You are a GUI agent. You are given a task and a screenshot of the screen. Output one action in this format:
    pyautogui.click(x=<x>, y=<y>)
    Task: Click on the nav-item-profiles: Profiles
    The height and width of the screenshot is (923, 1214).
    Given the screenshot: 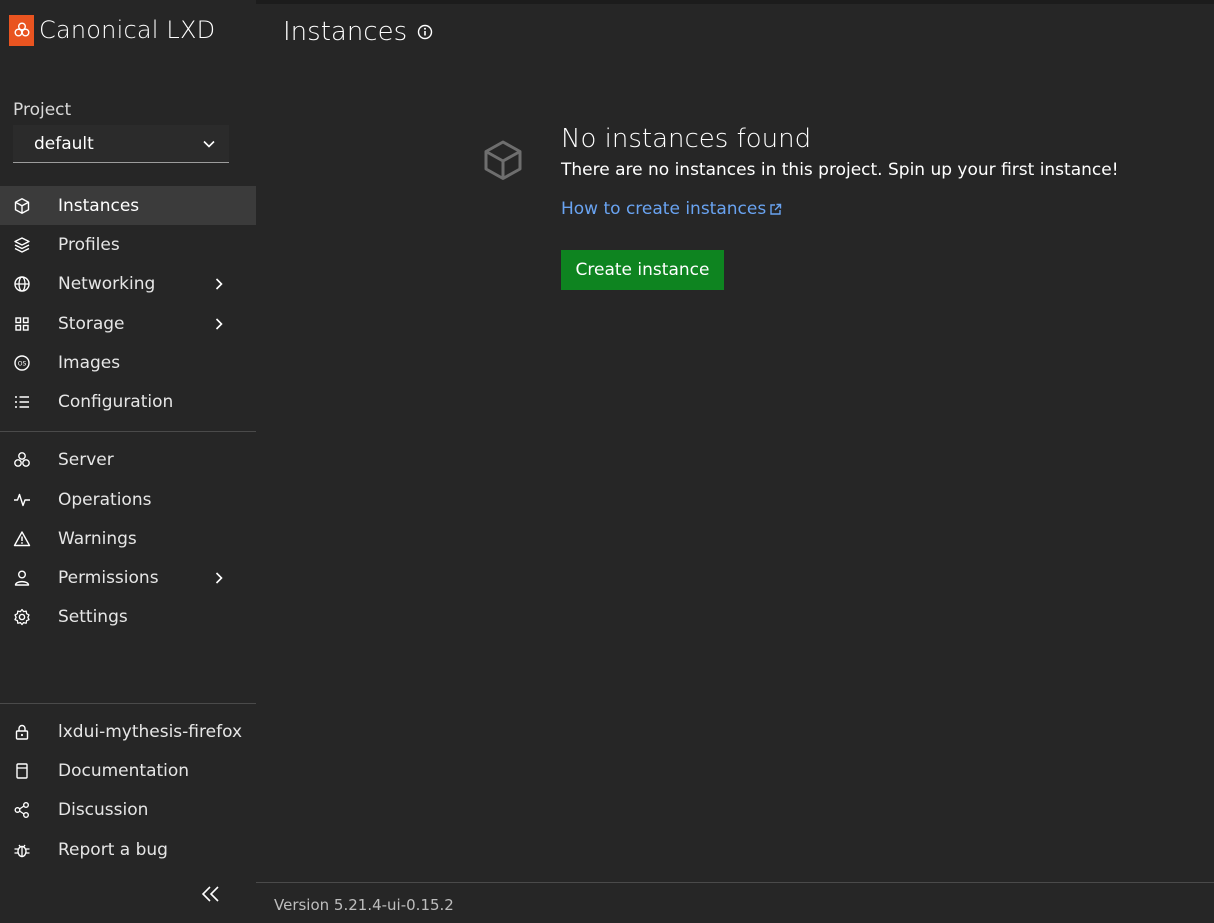 What is the action you would take?
    pyautogui.click(x=128, y=244)
    